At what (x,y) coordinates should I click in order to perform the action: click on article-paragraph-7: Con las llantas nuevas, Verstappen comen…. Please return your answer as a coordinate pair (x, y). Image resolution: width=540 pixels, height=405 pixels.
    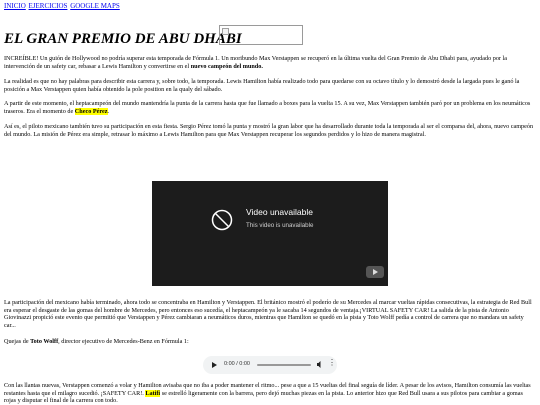
    Looking at the image, I should click on (270, 393).